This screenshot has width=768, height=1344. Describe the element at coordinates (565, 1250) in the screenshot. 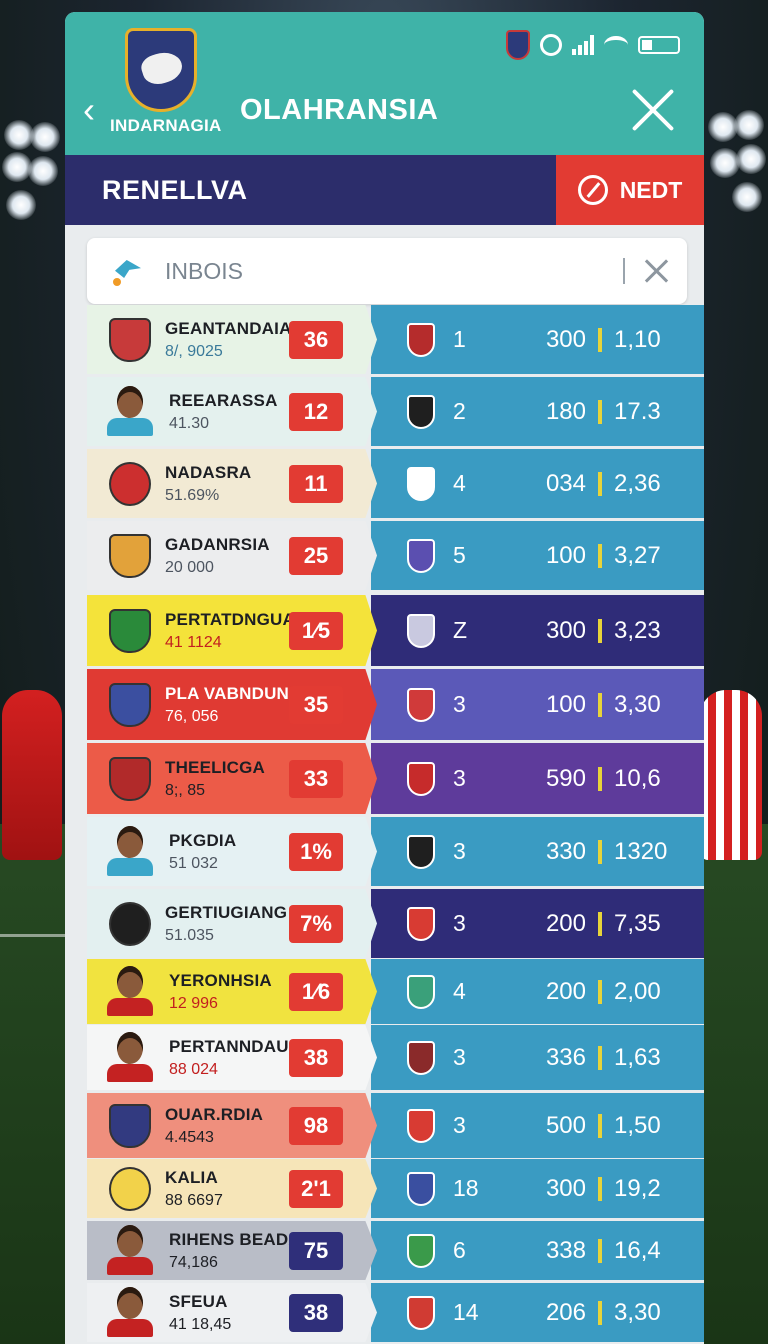

I see `points-value: 338` at that location.